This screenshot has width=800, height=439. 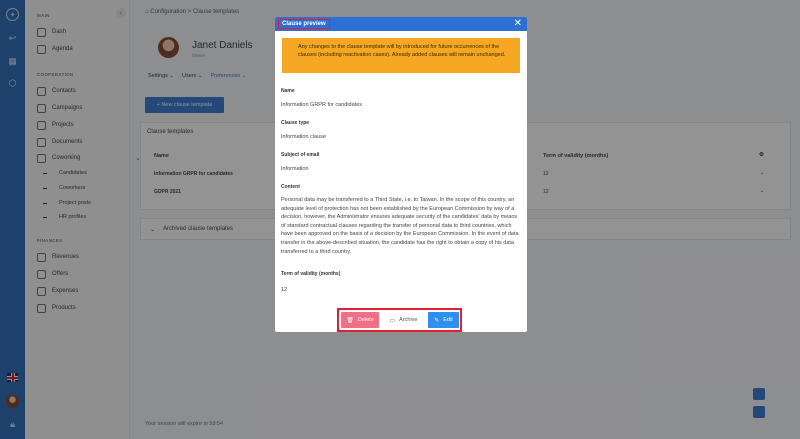 What do you see at coordinates (290, 187) in the screenshot?
I see `content-label: Content` at bounding box center [290, 187].